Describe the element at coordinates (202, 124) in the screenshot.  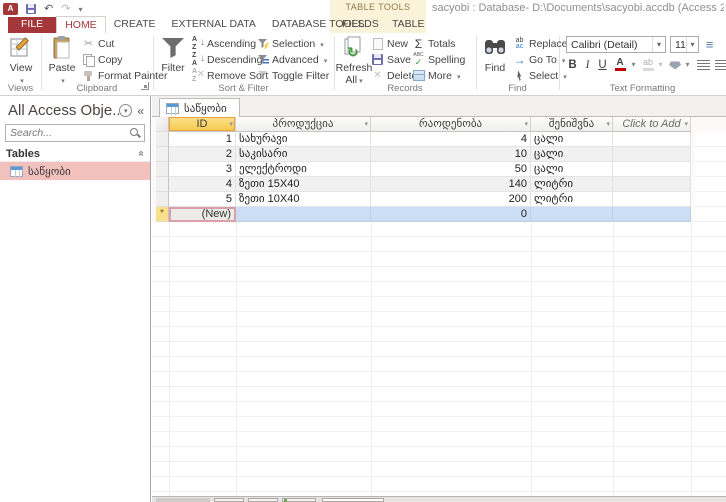
I see `column-header-id: ID ▾` at that location.